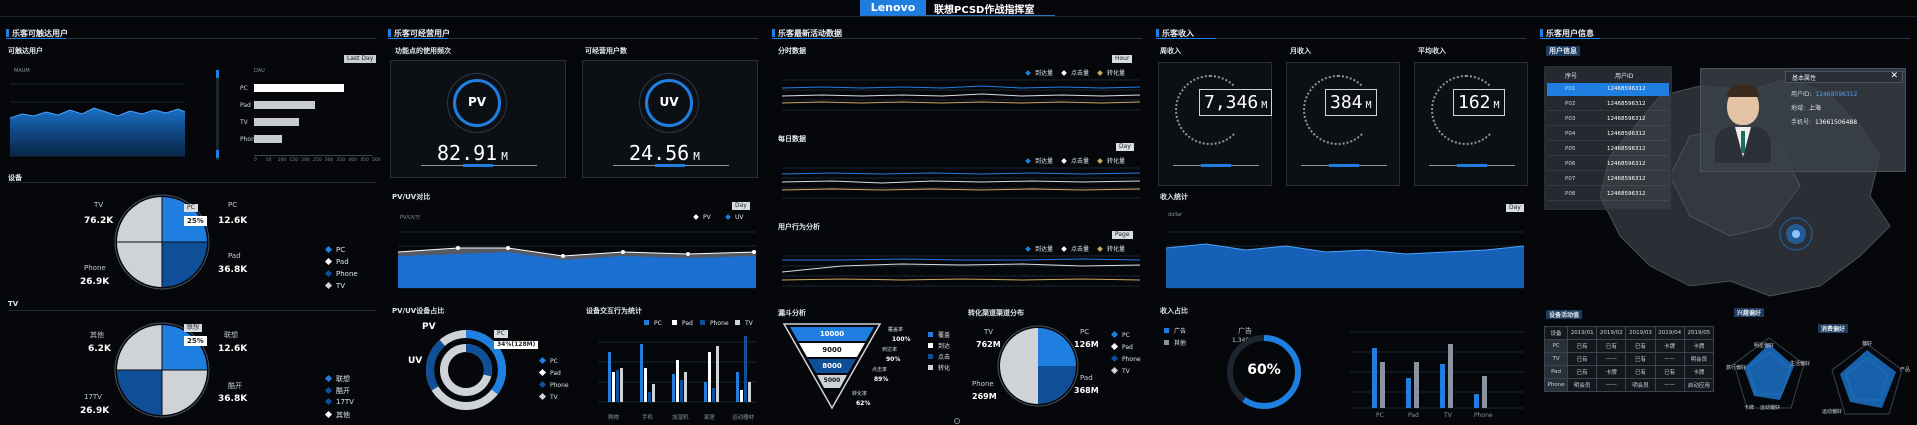 This screenshot has width=1917, height=425. I want to click on revenue-month-unit: M, so click(1368, 105).